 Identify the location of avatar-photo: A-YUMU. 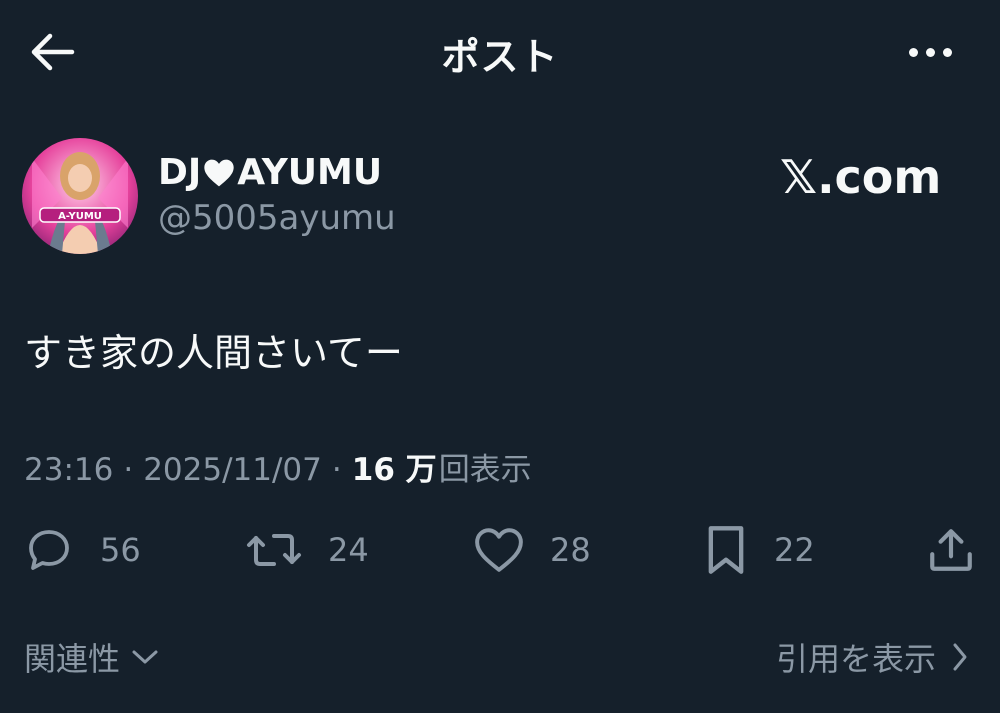
(80, 196).